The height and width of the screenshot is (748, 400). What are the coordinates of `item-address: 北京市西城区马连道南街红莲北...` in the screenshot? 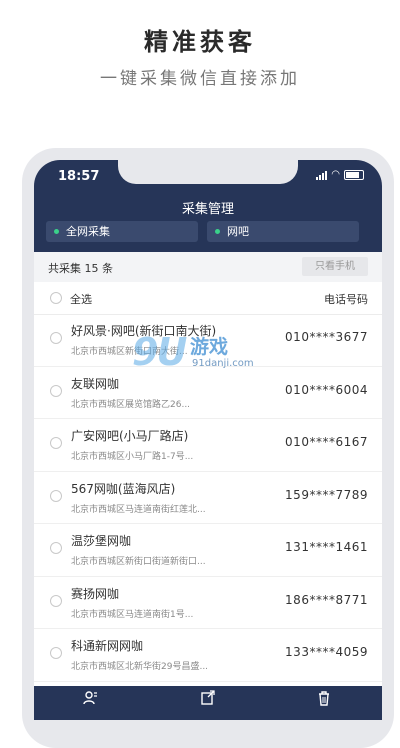 It's located at (138, 509).